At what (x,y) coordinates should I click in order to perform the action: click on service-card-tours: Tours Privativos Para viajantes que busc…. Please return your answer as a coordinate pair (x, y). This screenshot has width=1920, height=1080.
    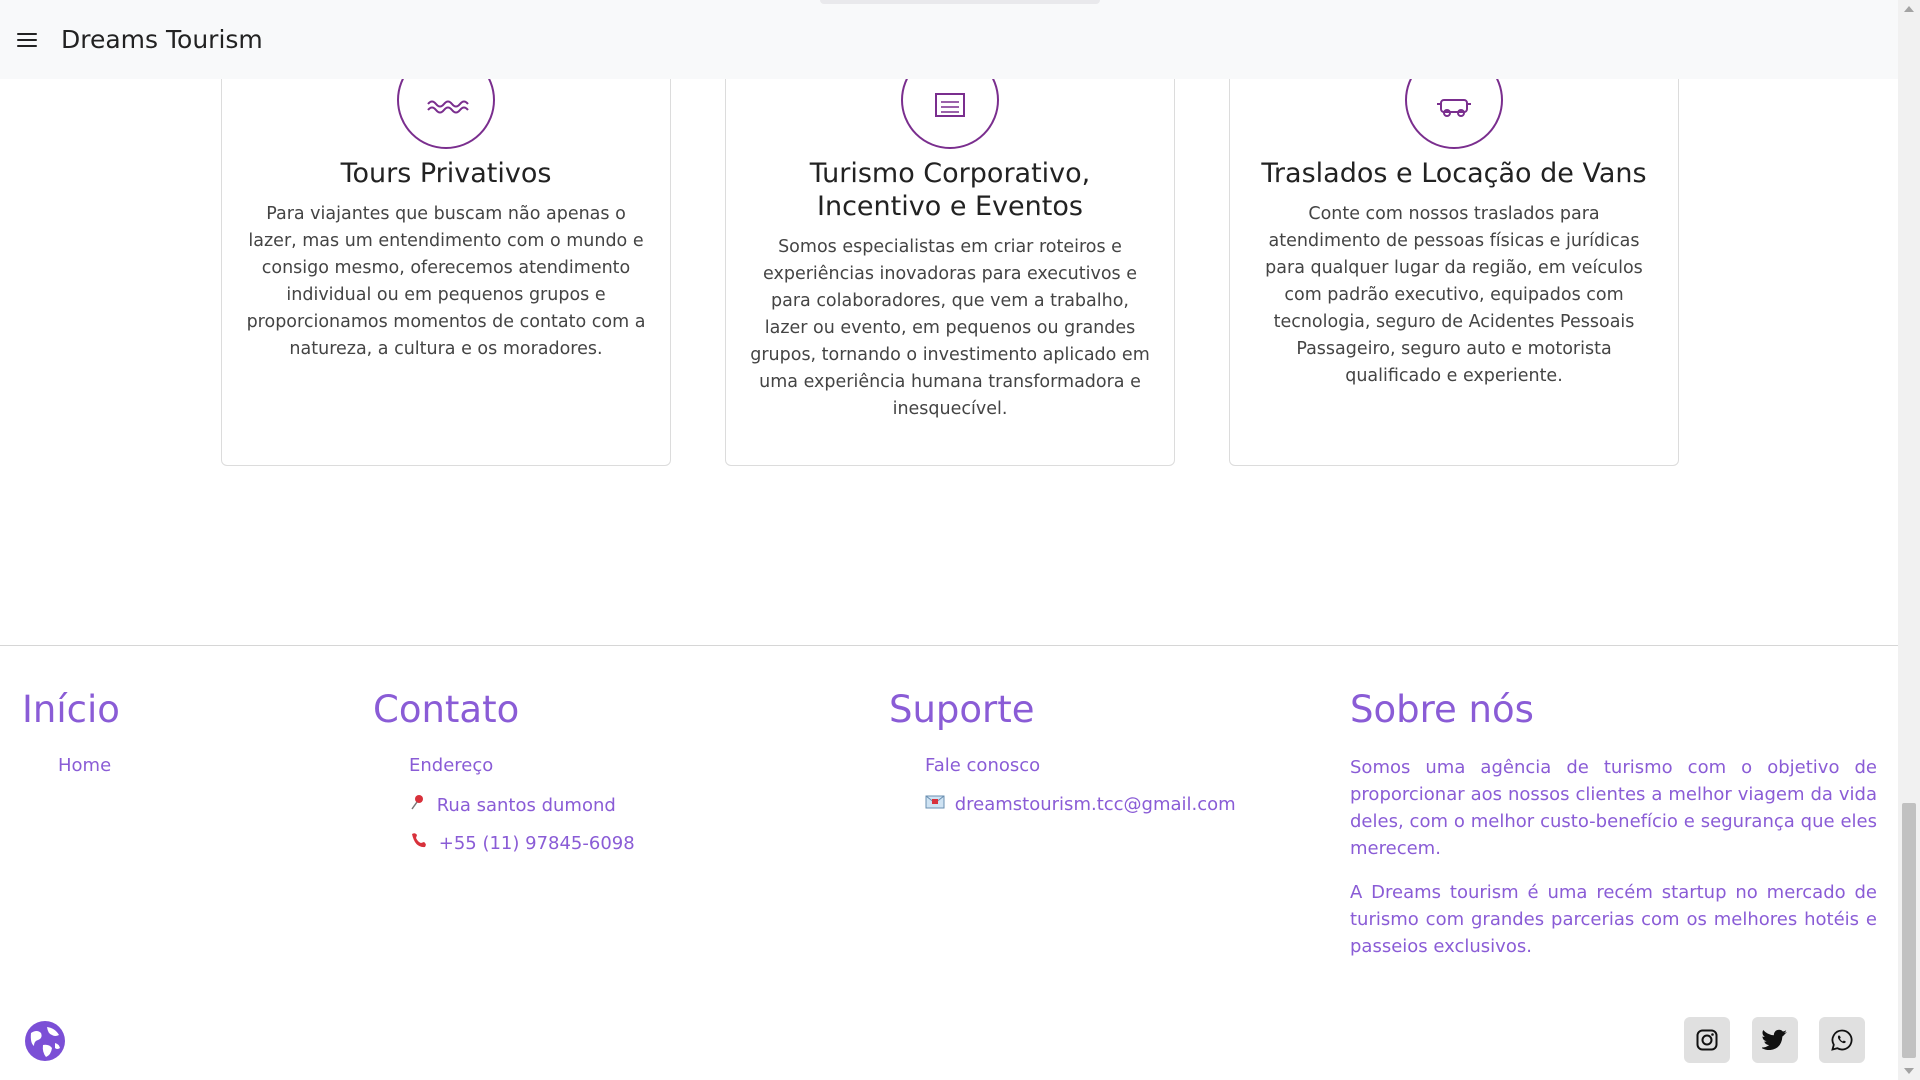
    Looking at the image, I should click on (446, 253).